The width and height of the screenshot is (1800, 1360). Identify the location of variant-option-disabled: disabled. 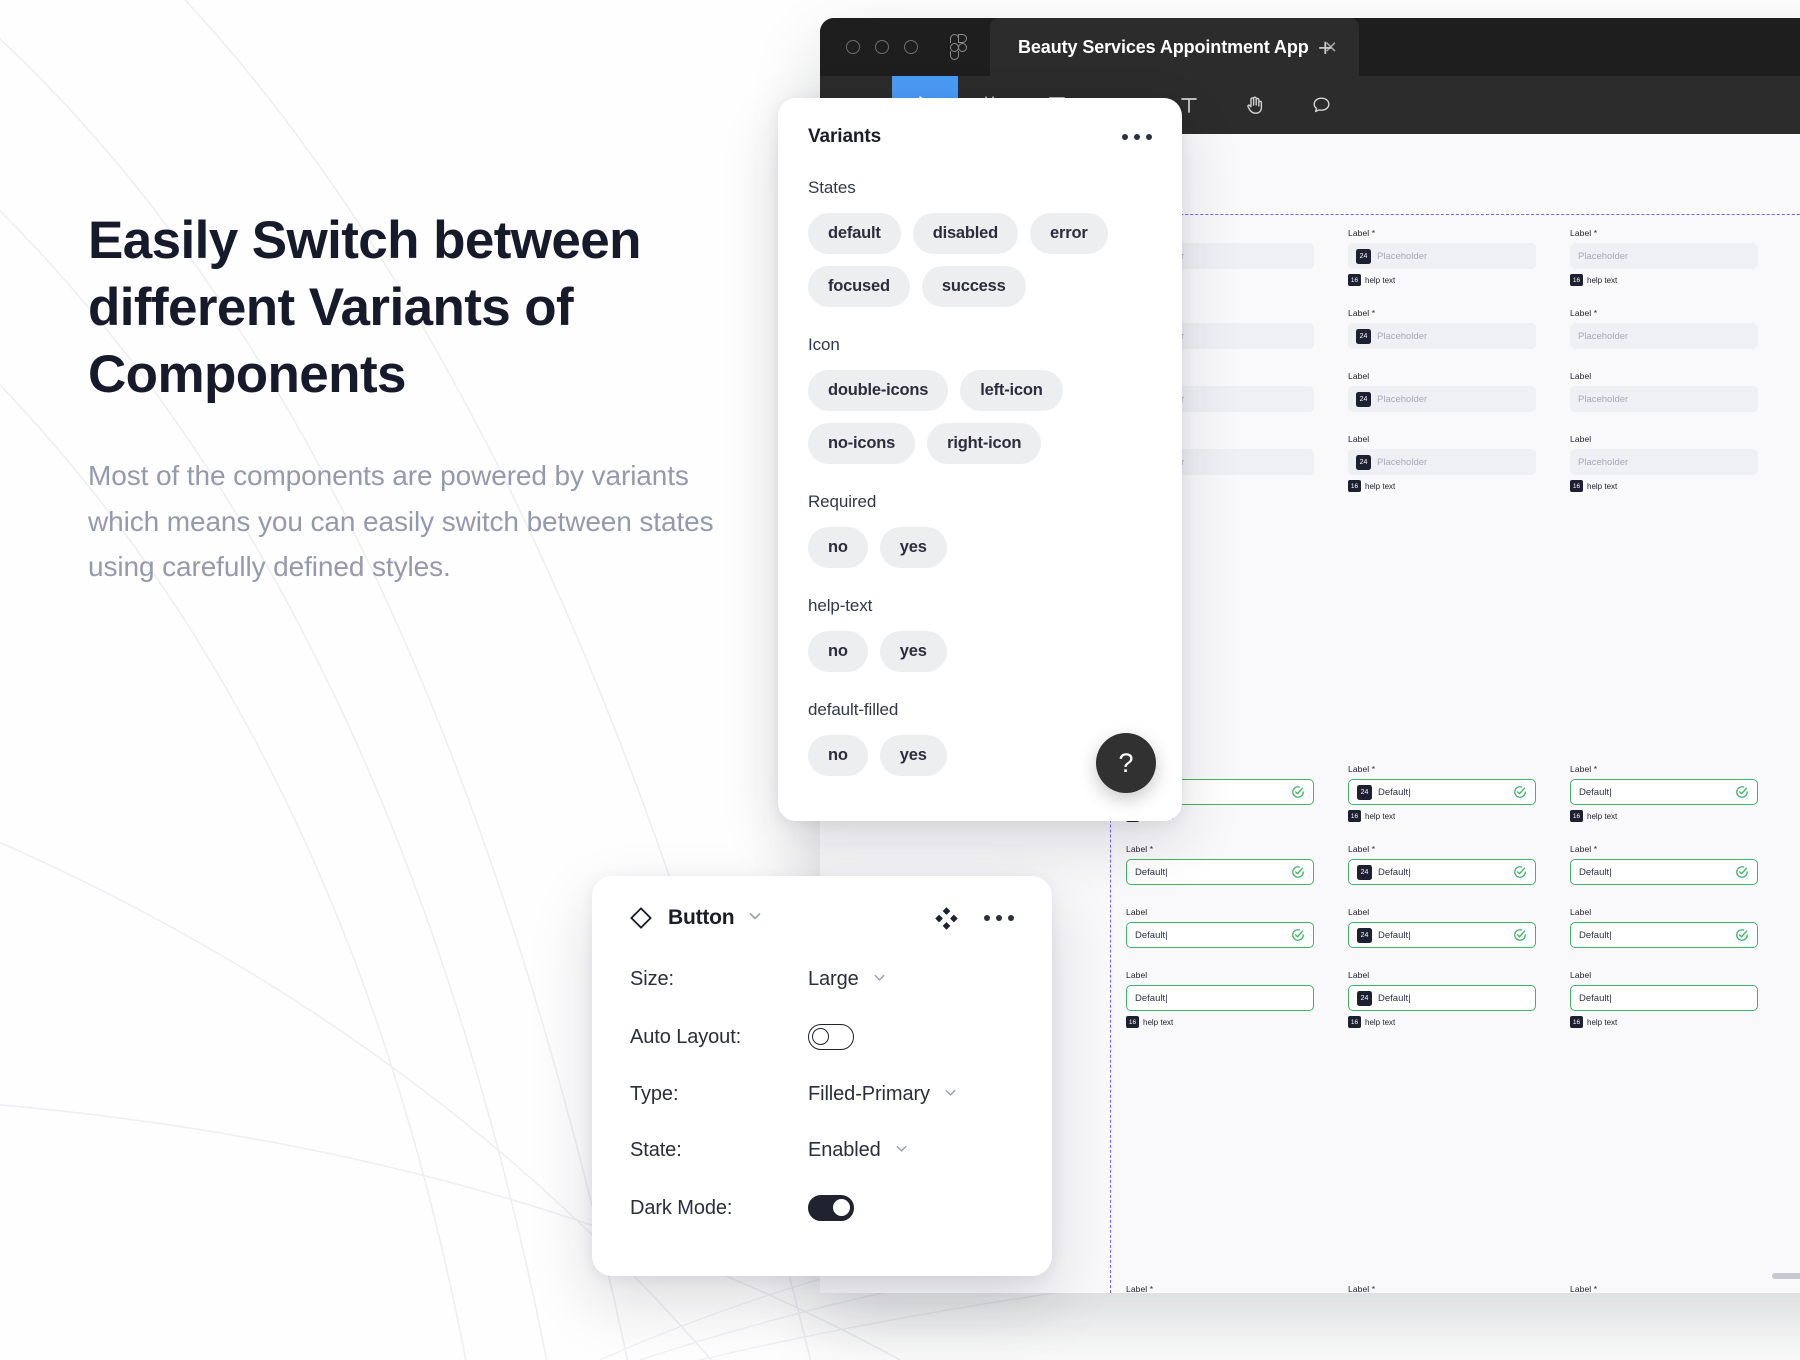
(965, 233).